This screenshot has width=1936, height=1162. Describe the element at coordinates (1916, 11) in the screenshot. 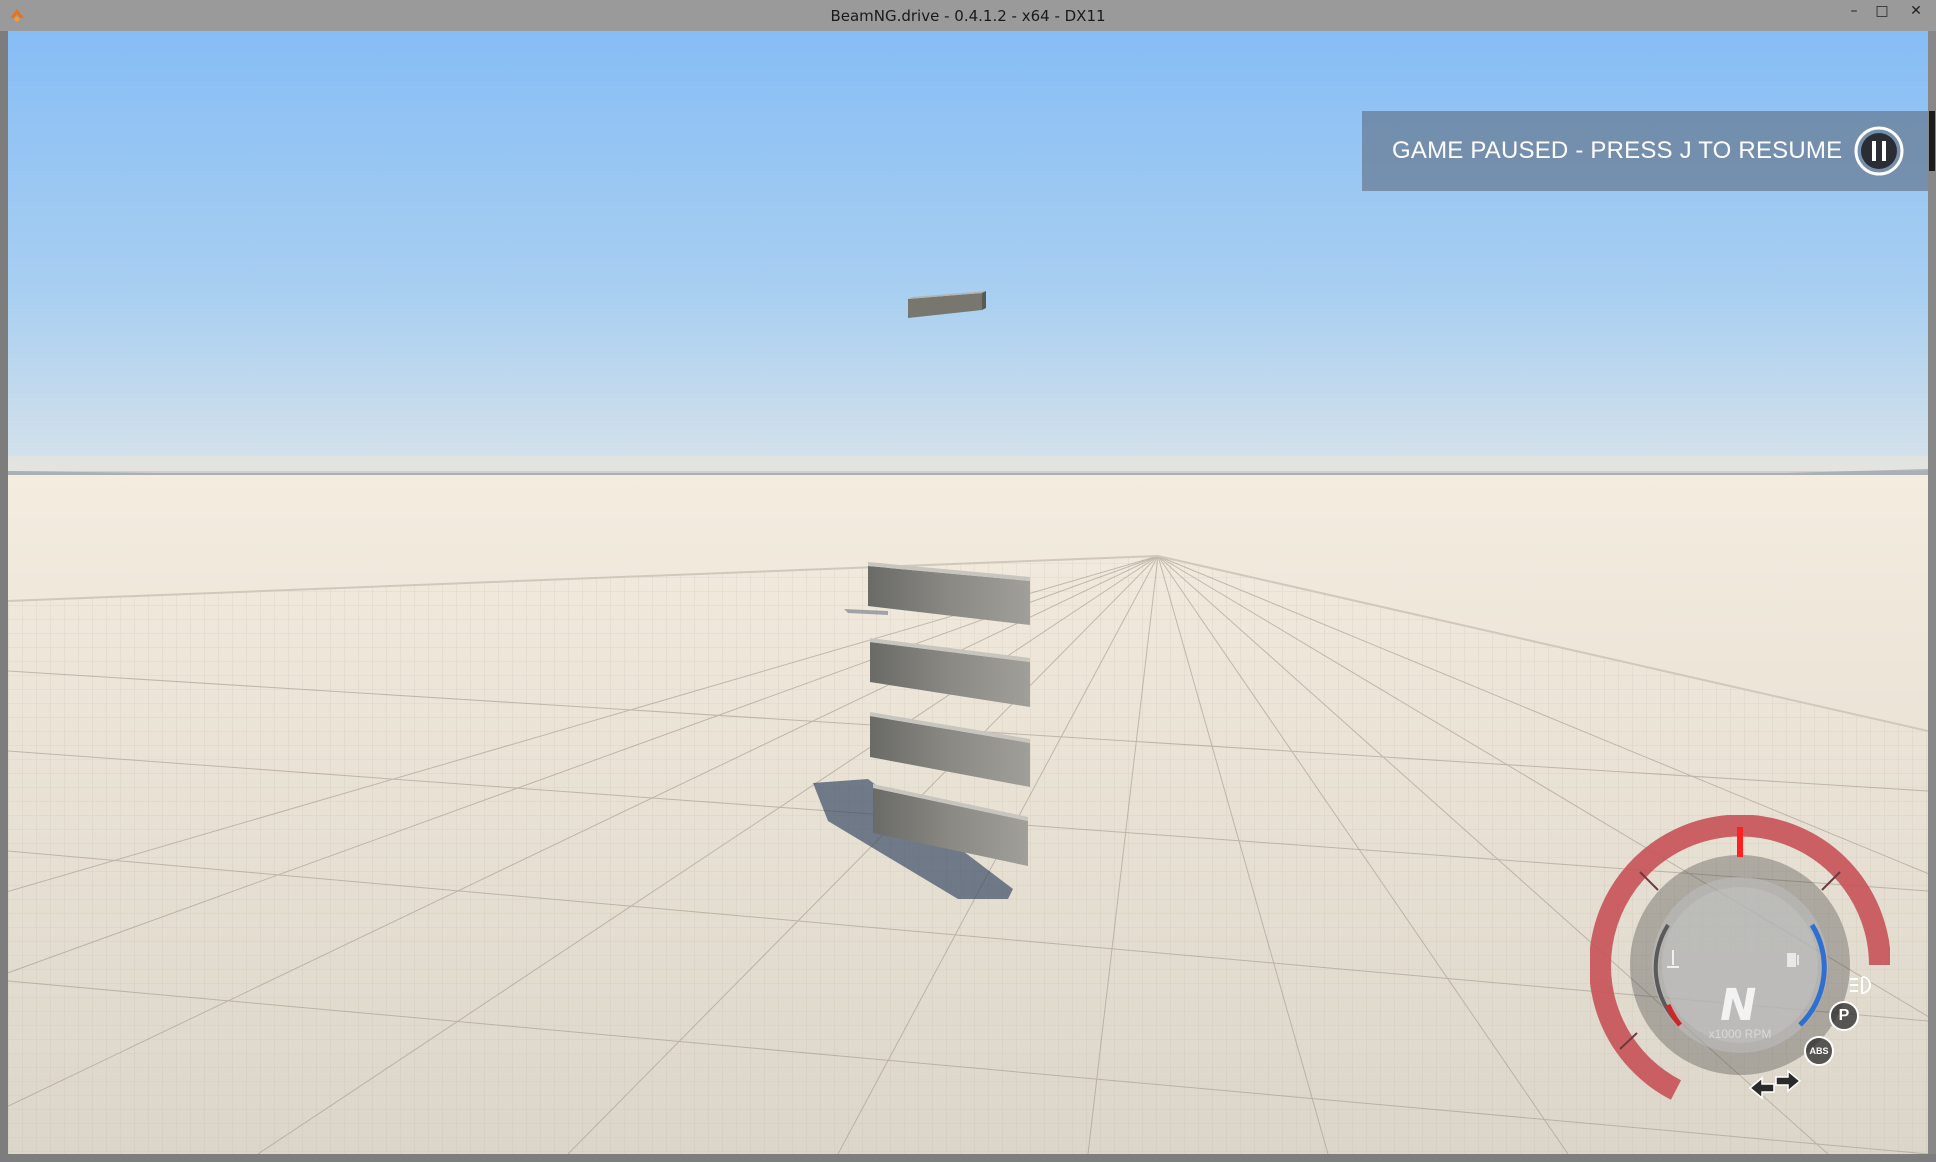

I see `close-button: ✕` at that location.